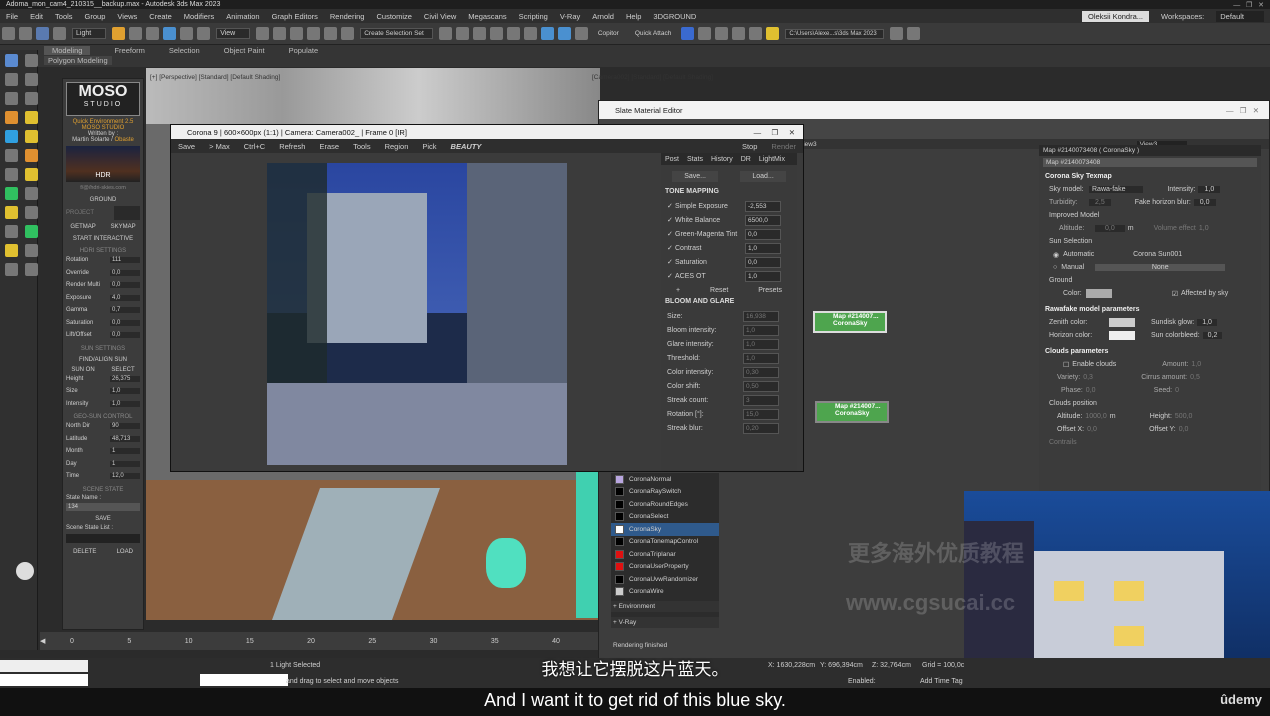 The width and height of the screenshot is (1270, 716). What do you see at coordinates (674, 16) in the screenshot?
I see `menu-item: 3DGROUND` at bounding box center [674, 16].